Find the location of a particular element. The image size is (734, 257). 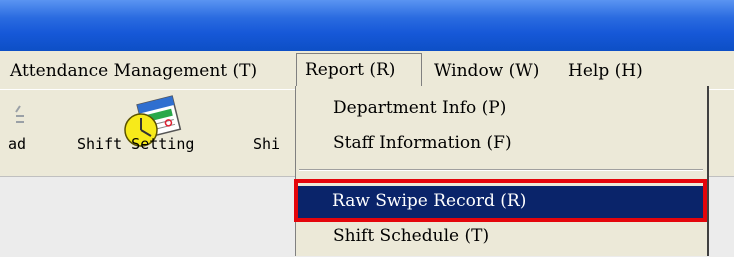

menu-item-shift-schedule: Shift Schedule (T) is located at coordinates (411, 236).